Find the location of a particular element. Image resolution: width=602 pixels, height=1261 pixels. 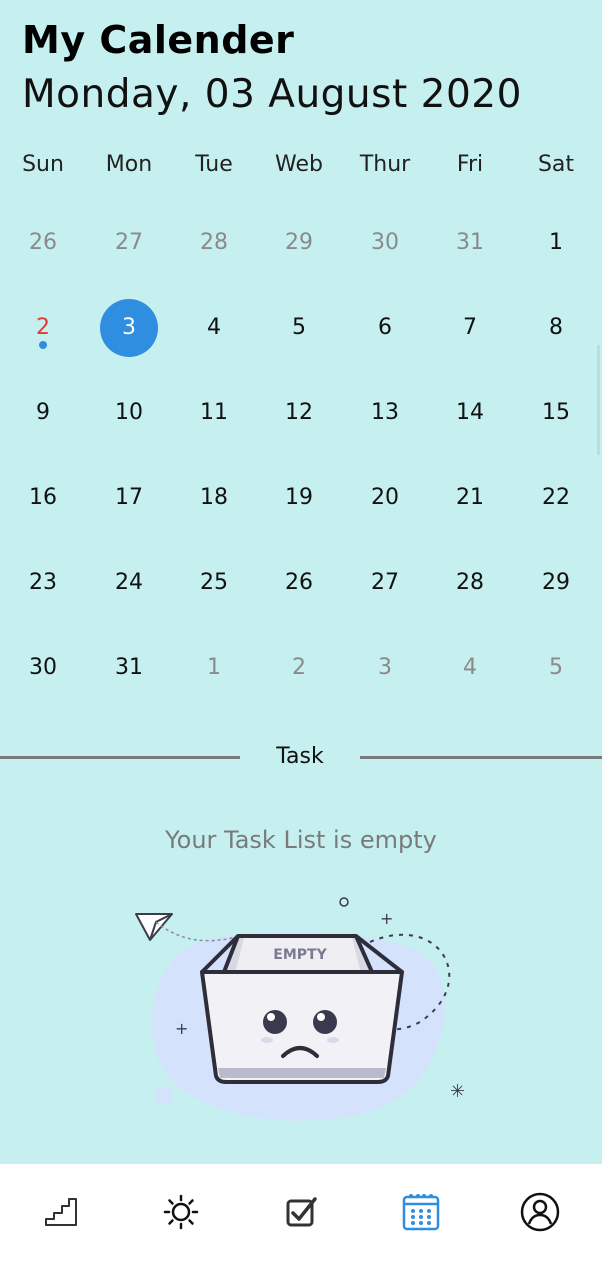

nav-weather is located at coordinates (181, 1212).